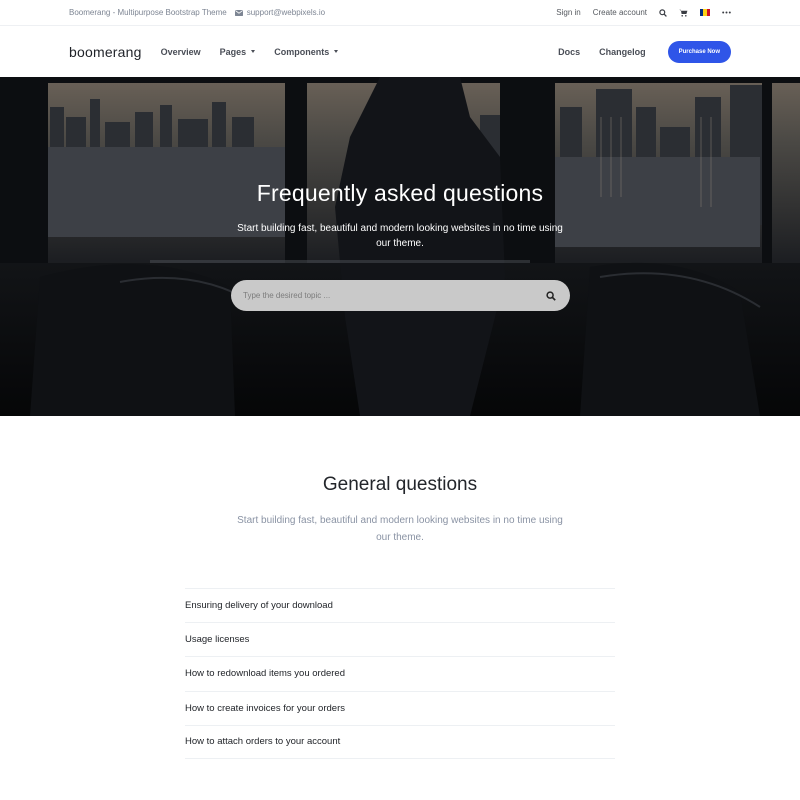 Image resolution: width=800 pixels, height=800 pixels. What do you see at coordinates (400, 605) in the screenshot?
I see `faq-item: Ensuring delivery of your download` at bounding box center [400, 605].